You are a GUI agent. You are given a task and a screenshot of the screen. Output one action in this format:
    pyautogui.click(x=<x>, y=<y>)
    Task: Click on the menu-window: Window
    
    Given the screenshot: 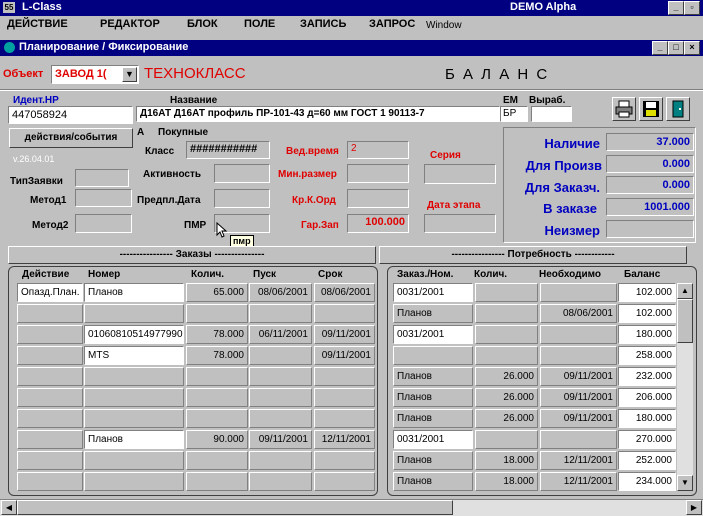 What is the action you would take?
    pyautogui.click(x=444, y=25)
    